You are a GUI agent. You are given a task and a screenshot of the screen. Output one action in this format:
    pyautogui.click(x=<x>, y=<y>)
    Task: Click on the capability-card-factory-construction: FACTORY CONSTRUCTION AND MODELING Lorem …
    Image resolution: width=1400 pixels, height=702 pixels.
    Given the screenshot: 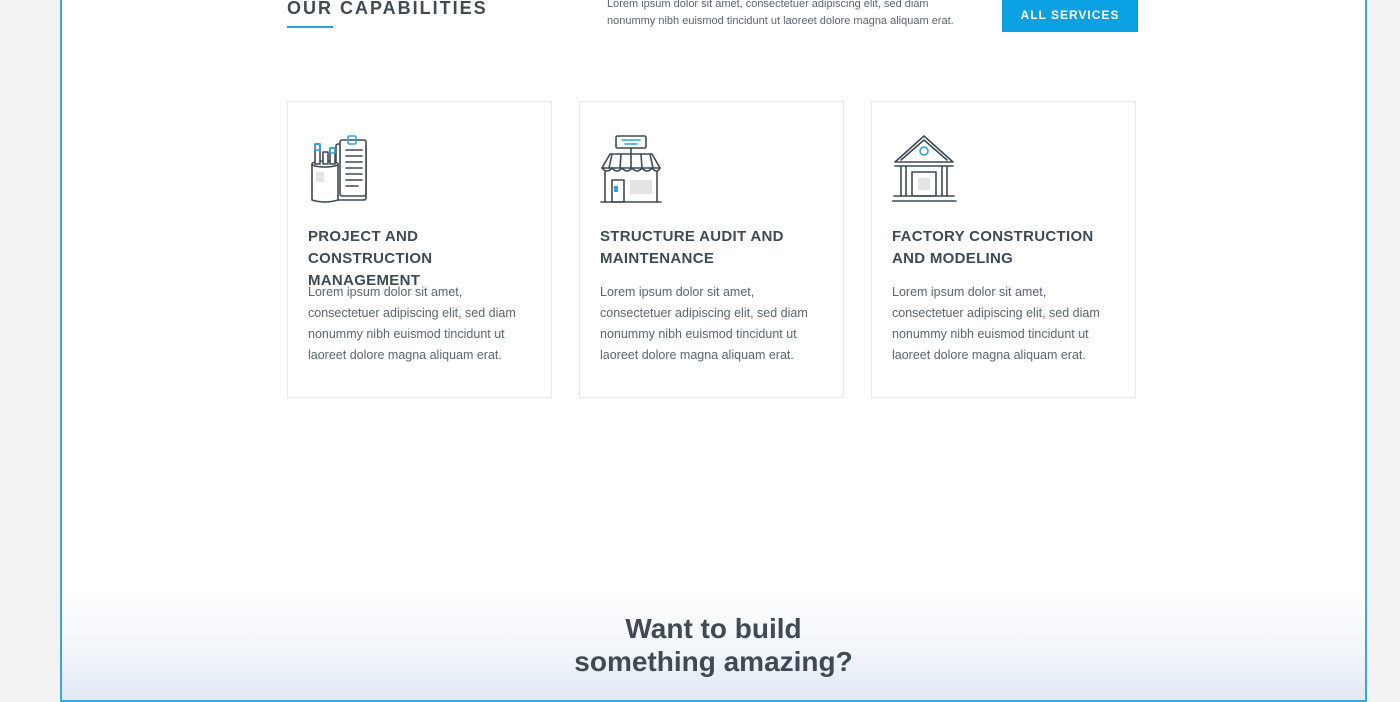 What is the action you would take?
    pyautogui.click(x=1003, y=249)
    